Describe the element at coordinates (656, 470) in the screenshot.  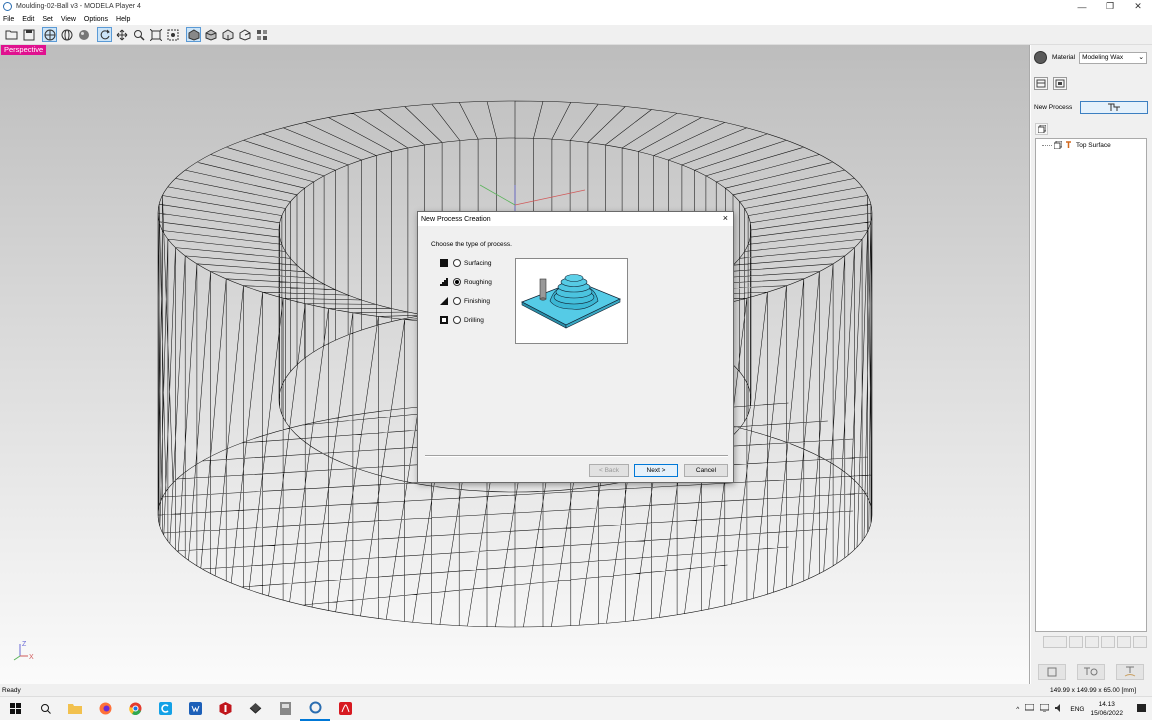
I see `next-button: Next >` at that location.